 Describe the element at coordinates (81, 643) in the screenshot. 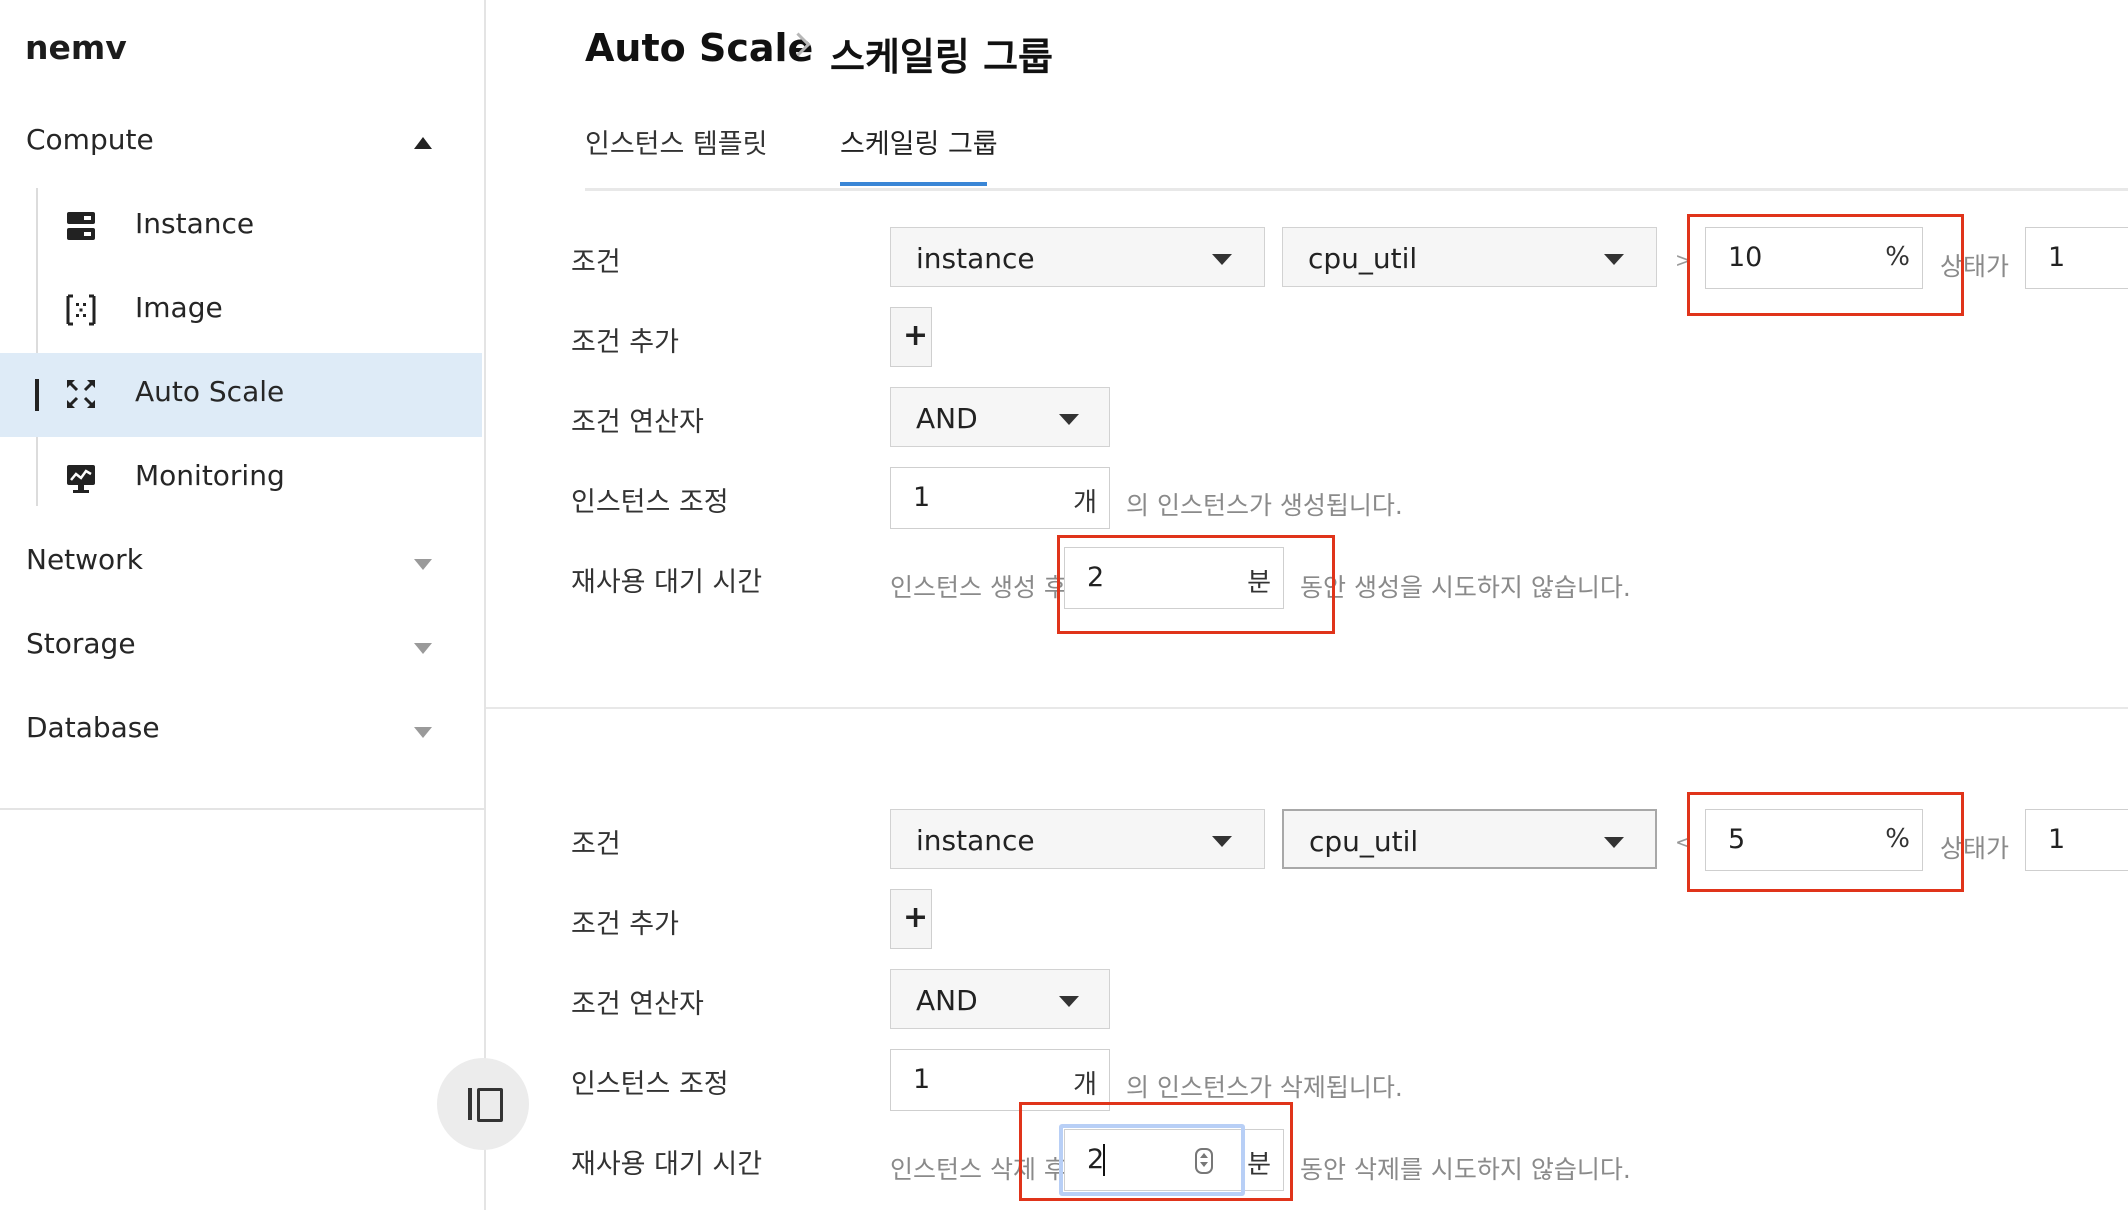

I see `sidebar-section-label: Storage` at that location.